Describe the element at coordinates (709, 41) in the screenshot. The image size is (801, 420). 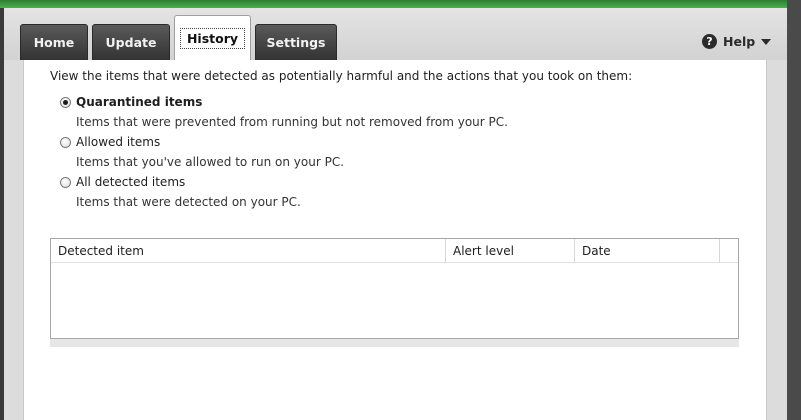
I see `question-circle-icon: ?` at that location.